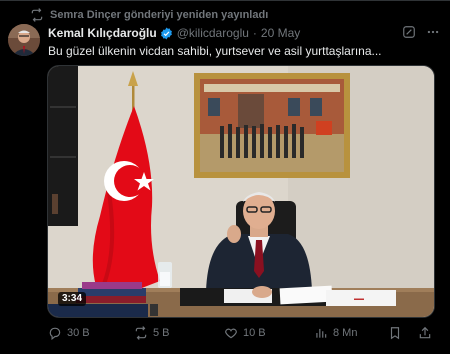  I want to click on views-button: 8 Mn, so click(335, 333).